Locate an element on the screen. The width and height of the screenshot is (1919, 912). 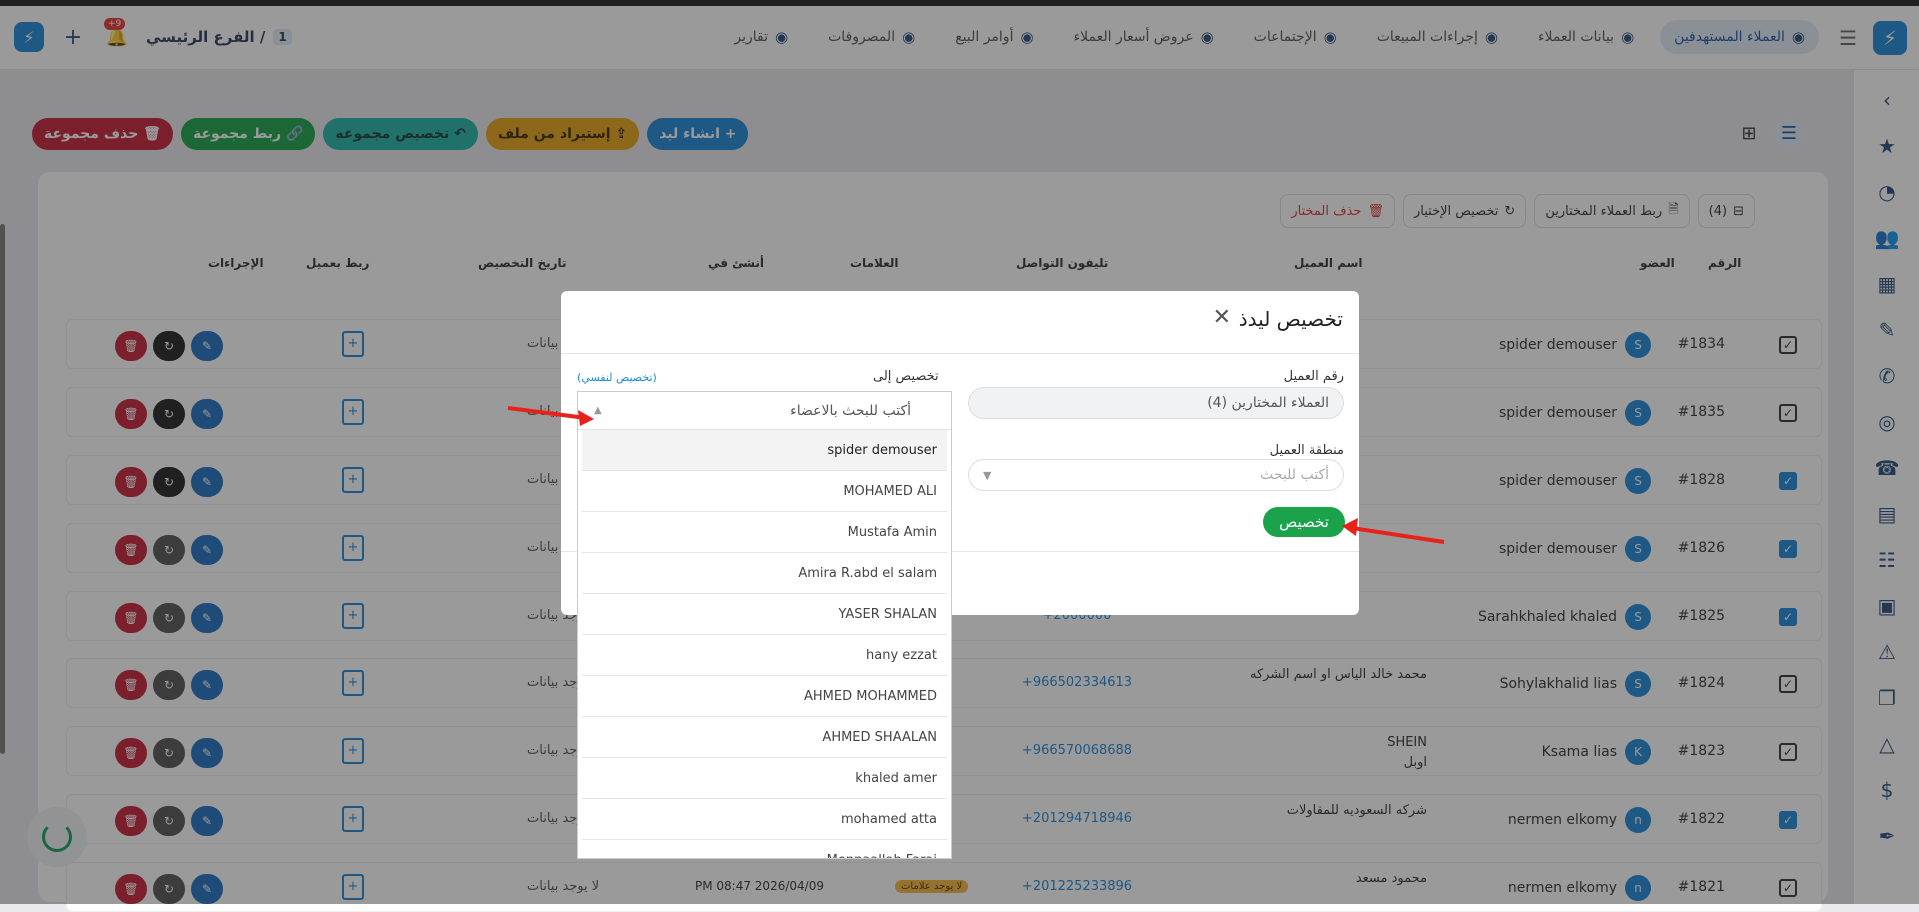
arrow-head-submit is located at coordinates (1350, 527).